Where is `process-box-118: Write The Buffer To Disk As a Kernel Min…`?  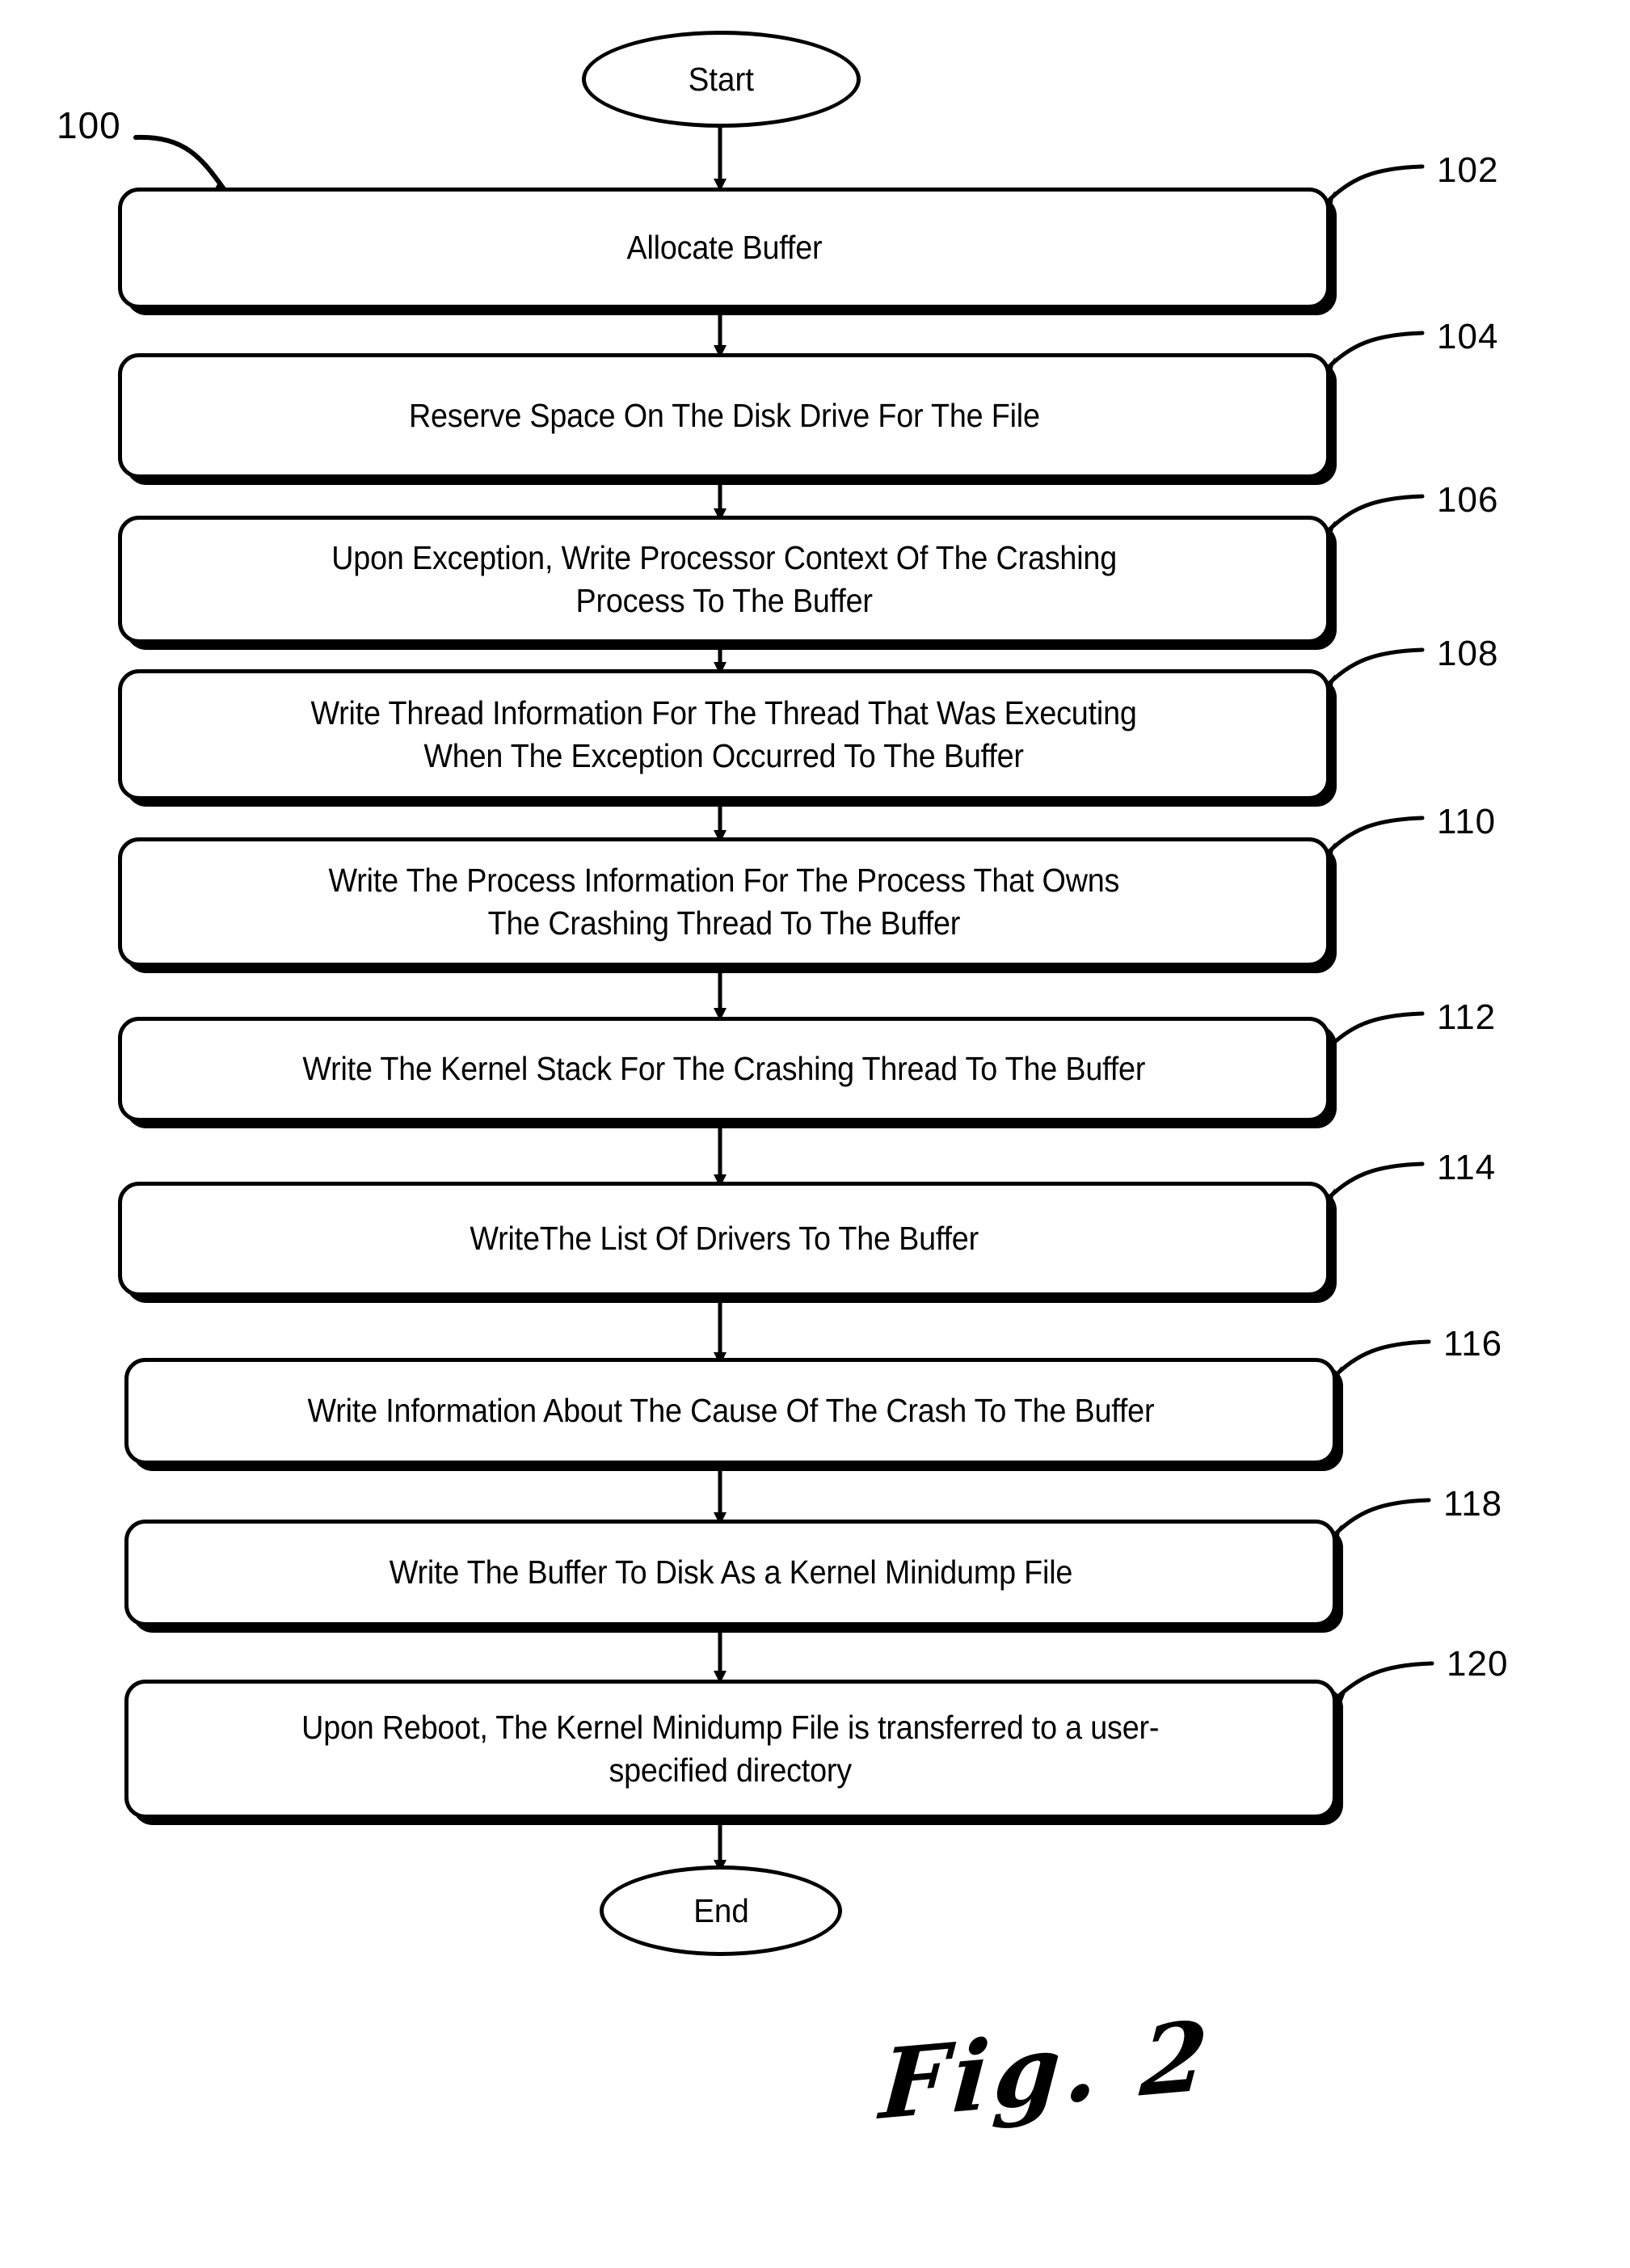
process-box-118: Write The Buffer To Disk As a Kernel Min… is located at coordinates (730, 1573).